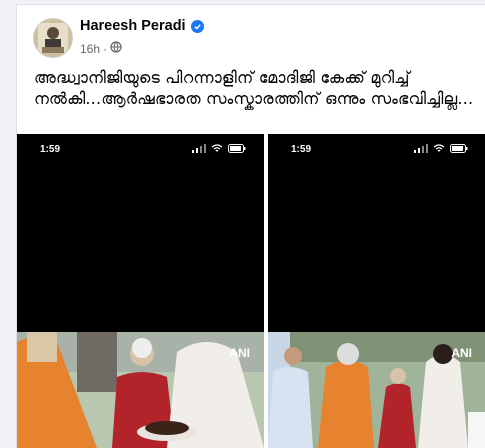 This screenshot has height=448, width=485. What do you see at coordinates (116, 48) in the screenshot?
I see `globe-icon` at bounding box center [116, 48].